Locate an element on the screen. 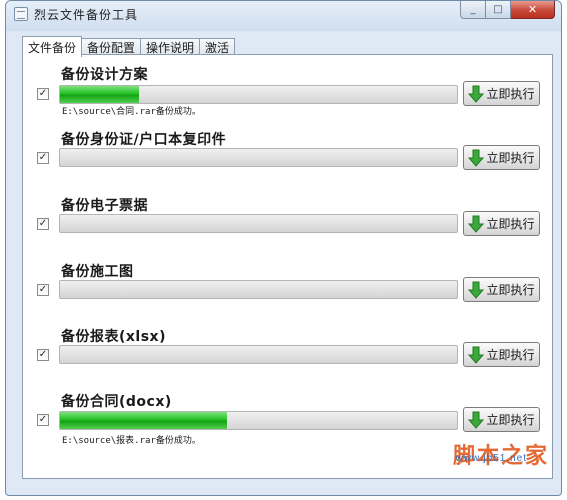 The width and height of the screenshot is (567, 500). task-title: 备份报表(xlsx) is located at coordinates (113, 337).